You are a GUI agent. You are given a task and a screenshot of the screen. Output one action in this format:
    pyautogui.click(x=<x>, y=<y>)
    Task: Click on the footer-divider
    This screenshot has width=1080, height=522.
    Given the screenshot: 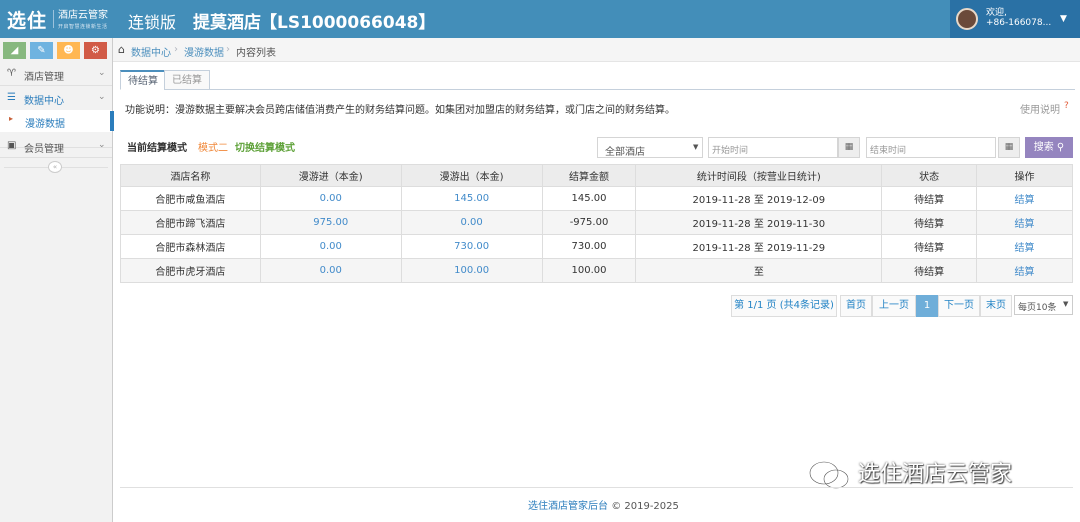 What is the action you would take?
    pyautogui.click(x=596, y=487)
    